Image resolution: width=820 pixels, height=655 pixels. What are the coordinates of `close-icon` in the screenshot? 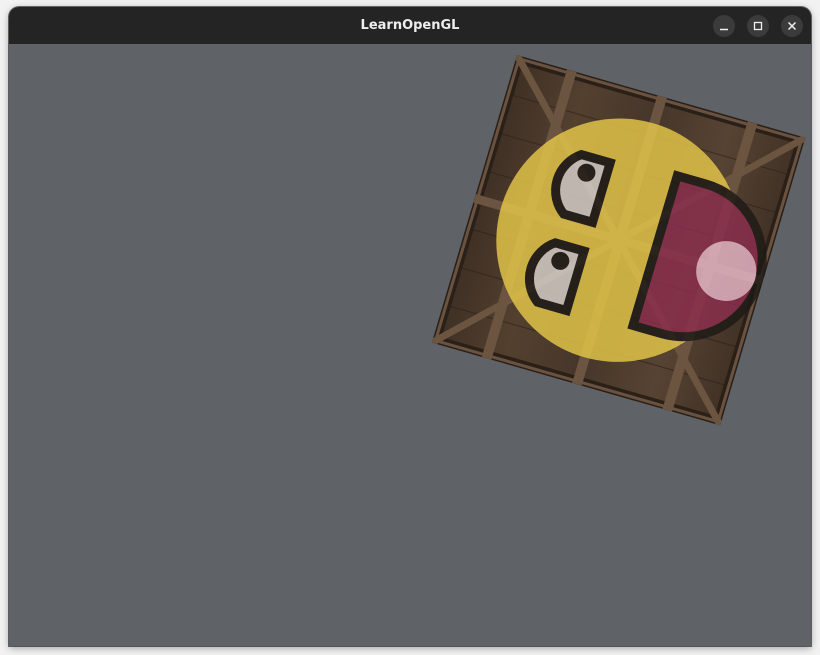 It's located at (792, 26).